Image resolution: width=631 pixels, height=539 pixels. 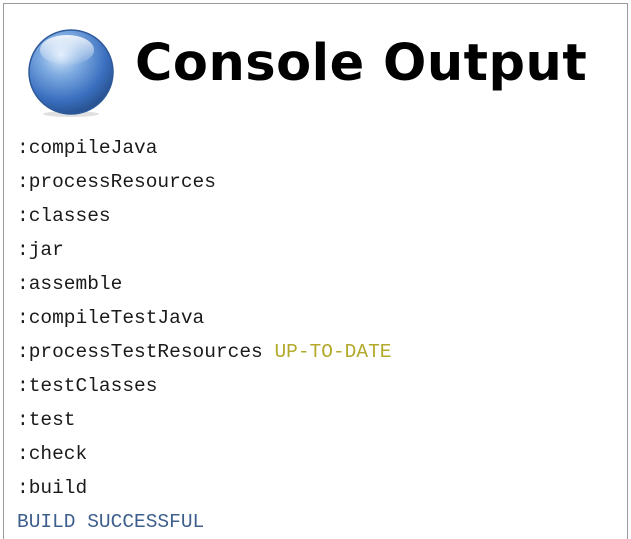 I want to click on task-name: :test, so click(x=46, y=420).